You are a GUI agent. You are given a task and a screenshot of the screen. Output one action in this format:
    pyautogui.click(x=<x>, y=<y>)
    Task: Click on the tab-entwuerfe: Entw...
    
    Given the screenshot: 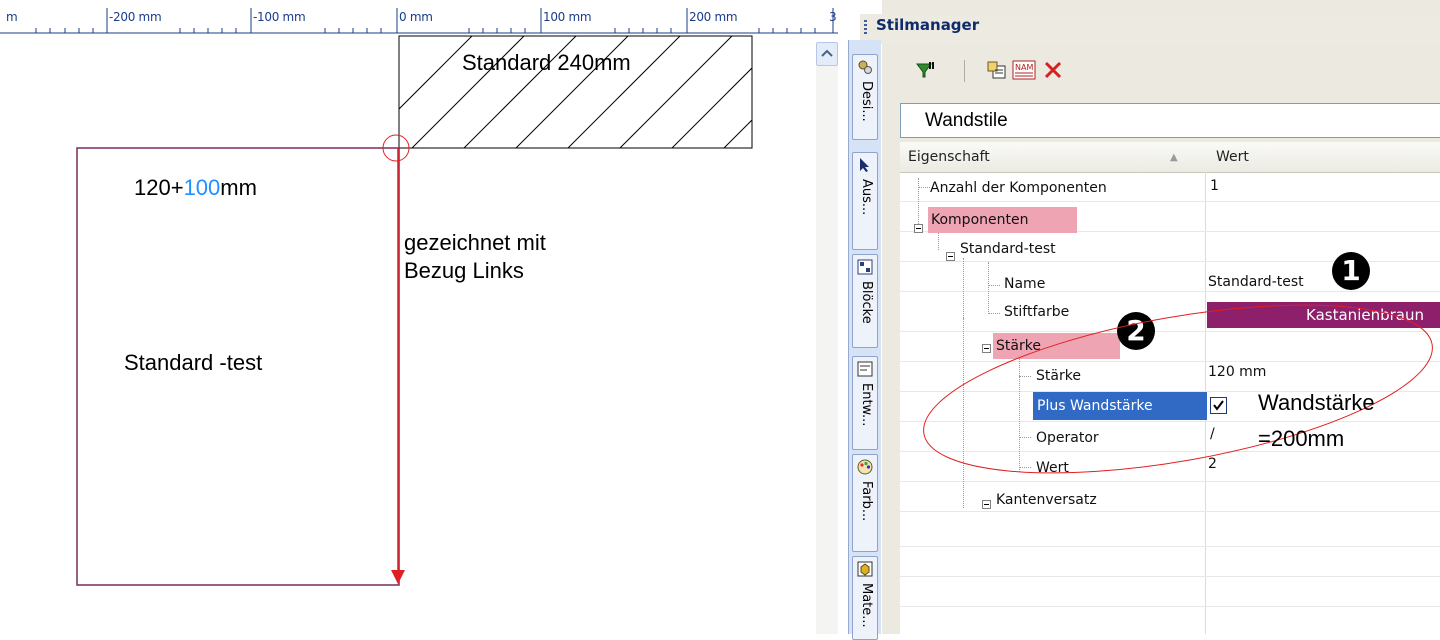 What is the action you would take?
    pyautogui.click(x=865, y=403)
    